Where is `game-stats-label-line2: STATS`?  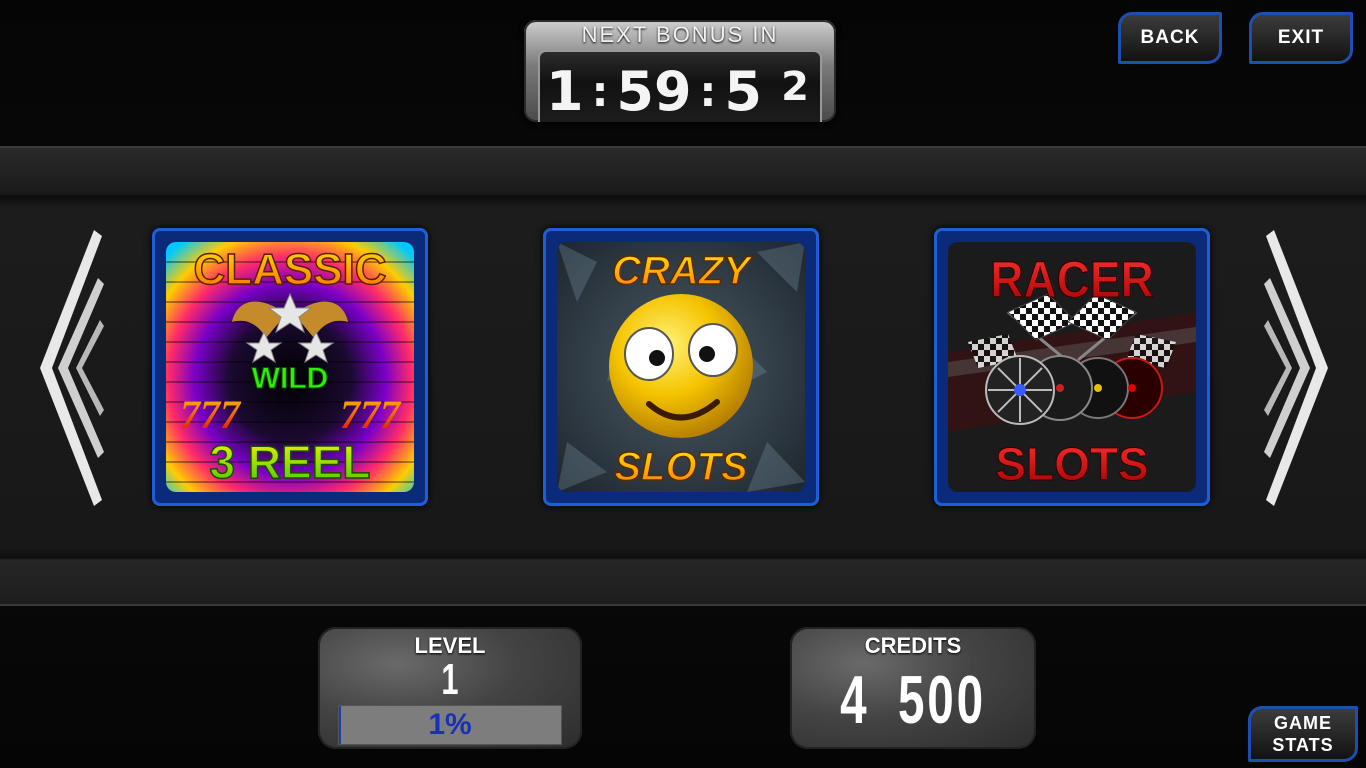
game-stats-label-line2: STATS is located at coordinates (1303, 745).